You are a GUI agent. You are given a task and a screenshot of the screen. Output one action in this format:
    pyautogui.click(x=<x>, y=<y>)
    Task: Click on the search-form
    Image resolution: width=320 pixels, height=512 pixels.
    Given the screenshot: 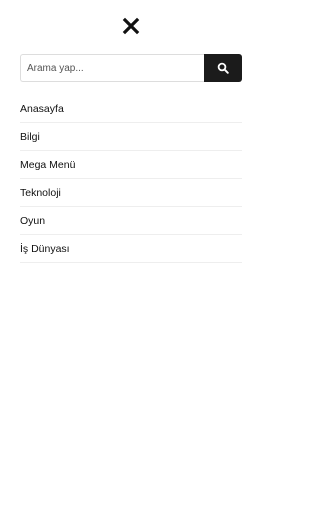 What is the action you would take?
    pyautogui.click(x=131, y=68)
    